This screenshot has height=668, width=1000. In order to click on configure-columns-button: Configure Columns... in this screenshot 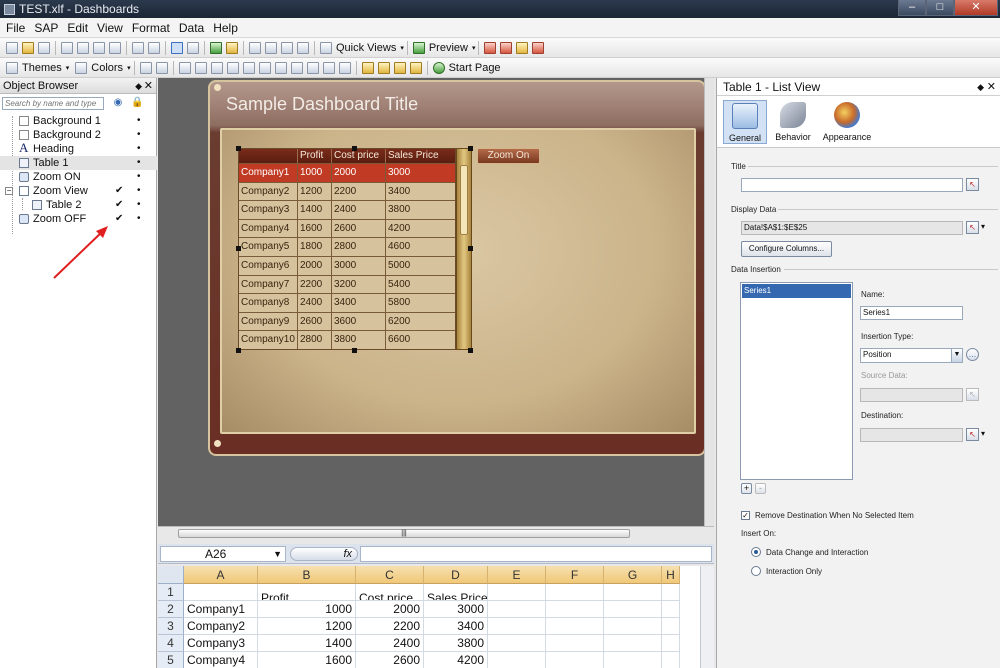, I will do `click(786, 249)`.